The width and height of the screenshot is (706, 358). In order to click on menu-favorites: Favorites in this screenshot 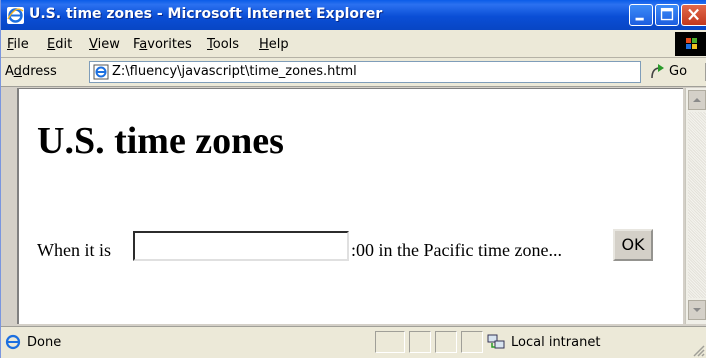, I will do `click(162, 44)`.